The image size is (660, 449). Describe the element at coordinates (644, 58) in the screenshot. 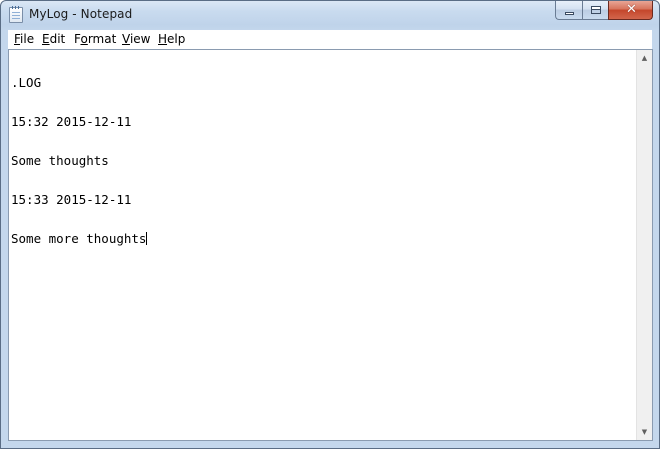

I see `scroll-up-arrow-icon: ▲` at that location.